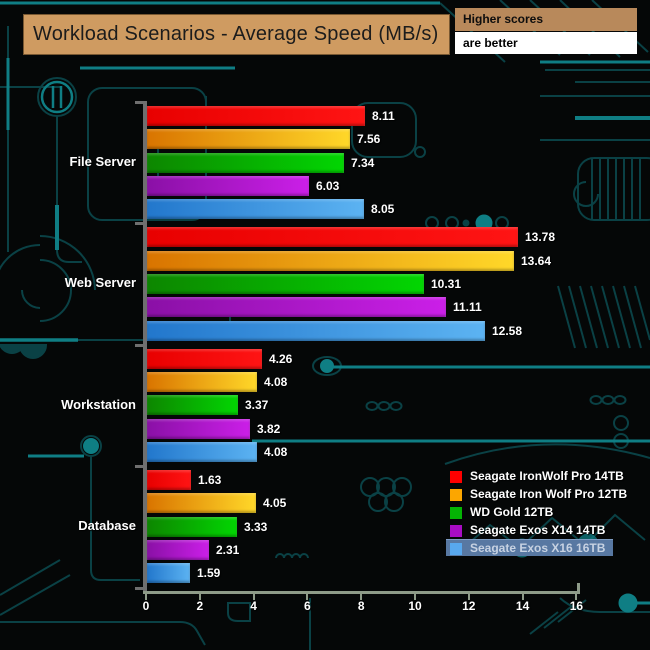  What do you see at coordinates (540, 237) in the screenshot?
I see `bar-value-label: 13.78` at bounding box center [540, 237].